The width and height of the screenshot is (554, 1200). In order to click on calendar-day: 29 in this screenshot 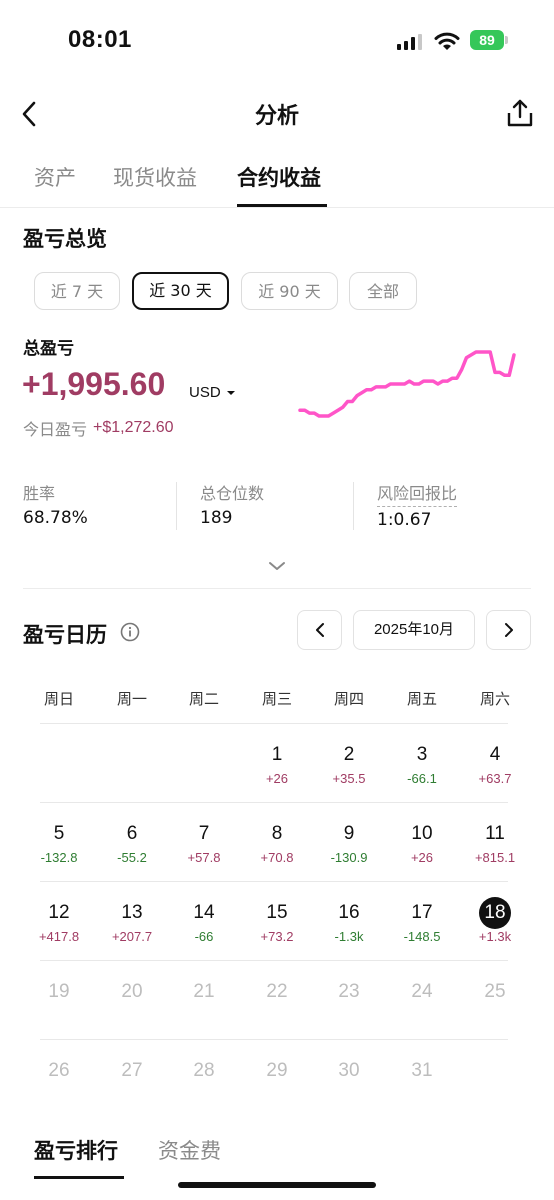, I will do `click(277, 1071)`.